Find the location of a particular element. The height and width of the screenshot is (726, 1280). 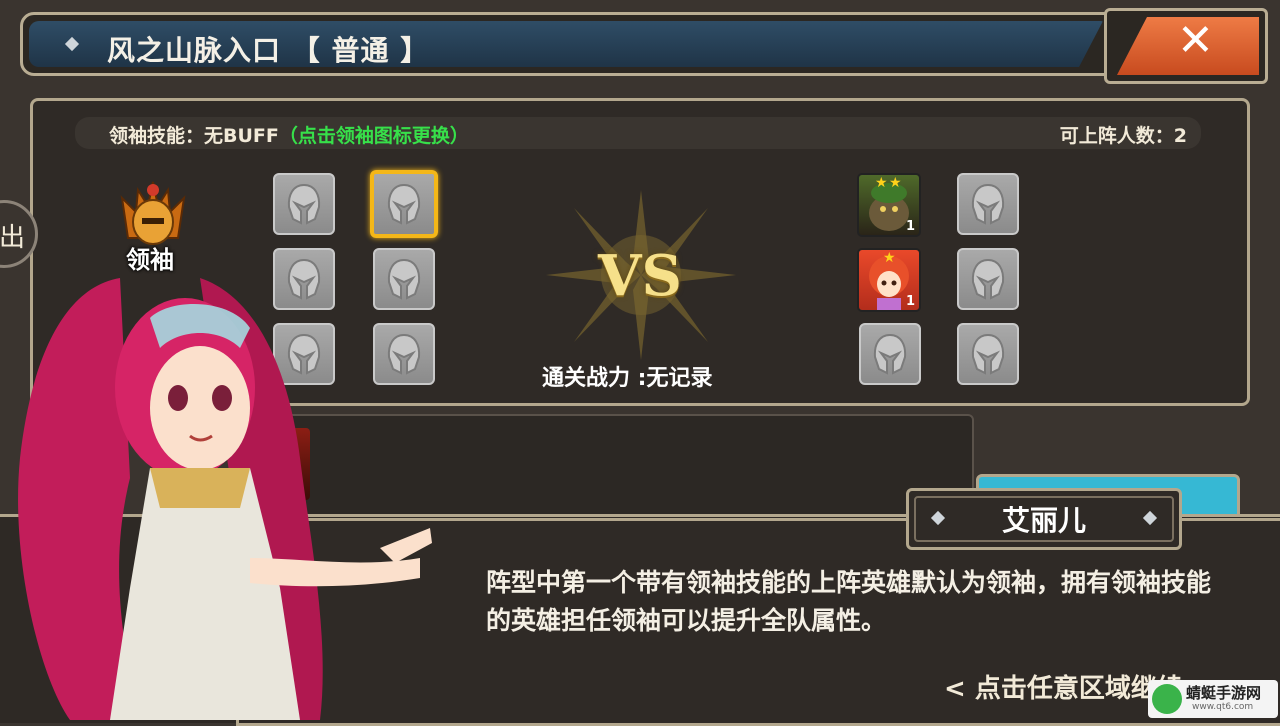

formation-slot is located at coordinates (304, 204).